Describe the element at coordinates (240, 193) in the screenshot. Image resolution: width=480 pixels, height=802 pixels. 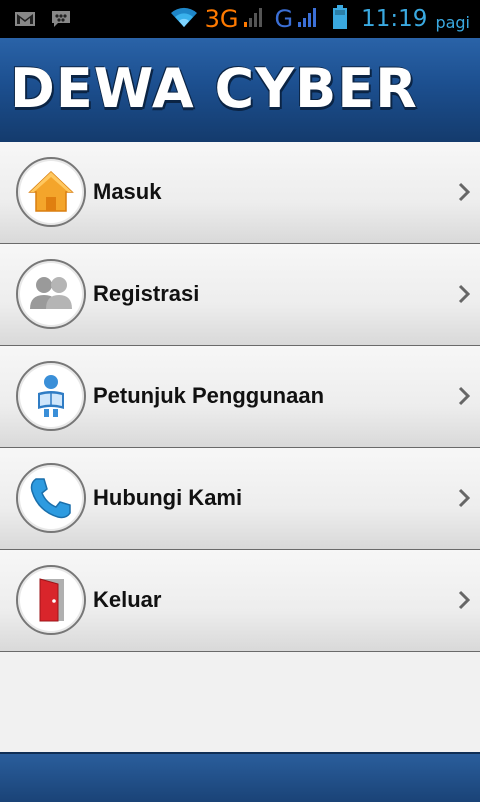
I see `menu-item-masuk: Masuk` at that location.